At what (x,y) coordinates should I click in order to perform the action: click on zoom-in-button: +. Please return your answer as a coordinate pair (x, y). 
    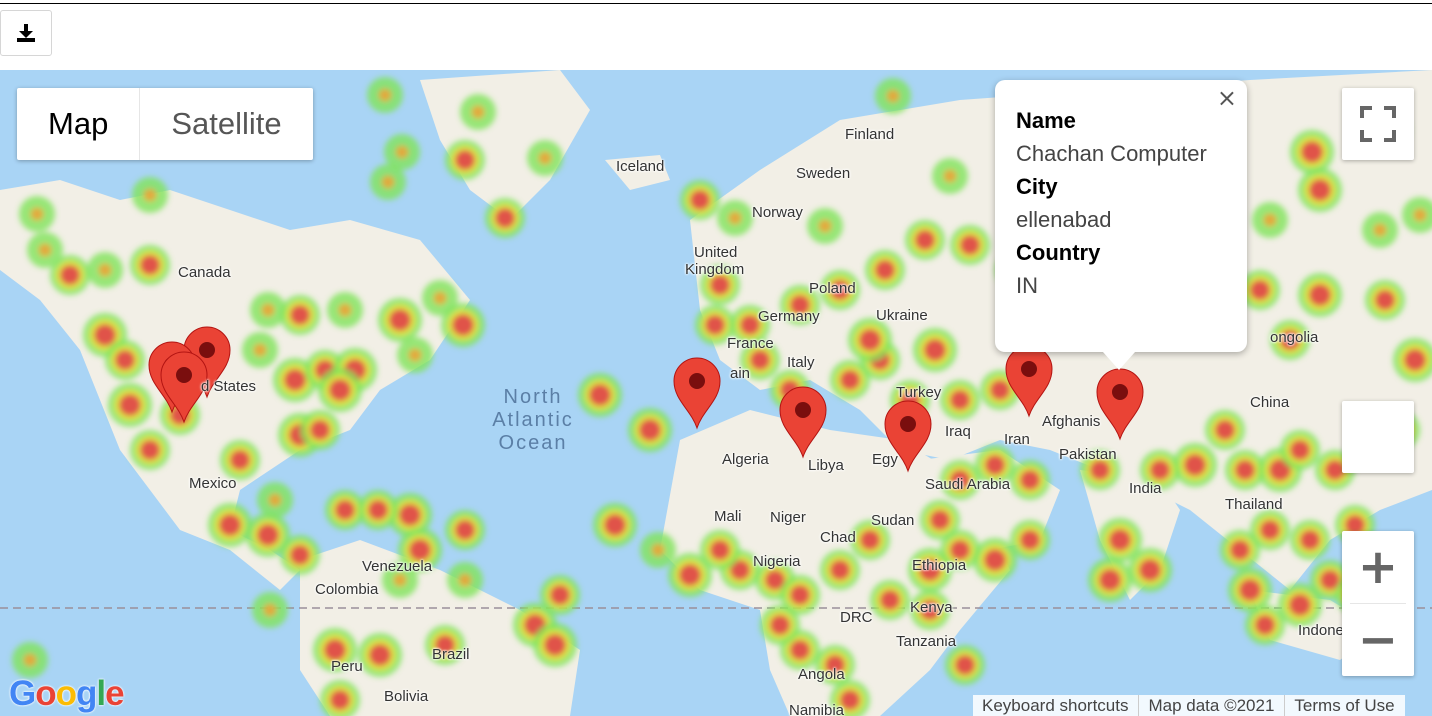
    Looking at the image, I should click on (1378, 567).